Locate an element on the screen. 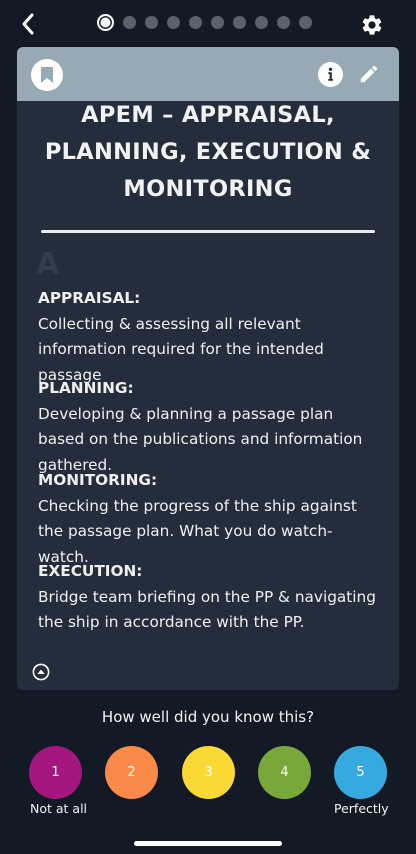  rating-button-5: 5 is located at coordinates (360, 772).